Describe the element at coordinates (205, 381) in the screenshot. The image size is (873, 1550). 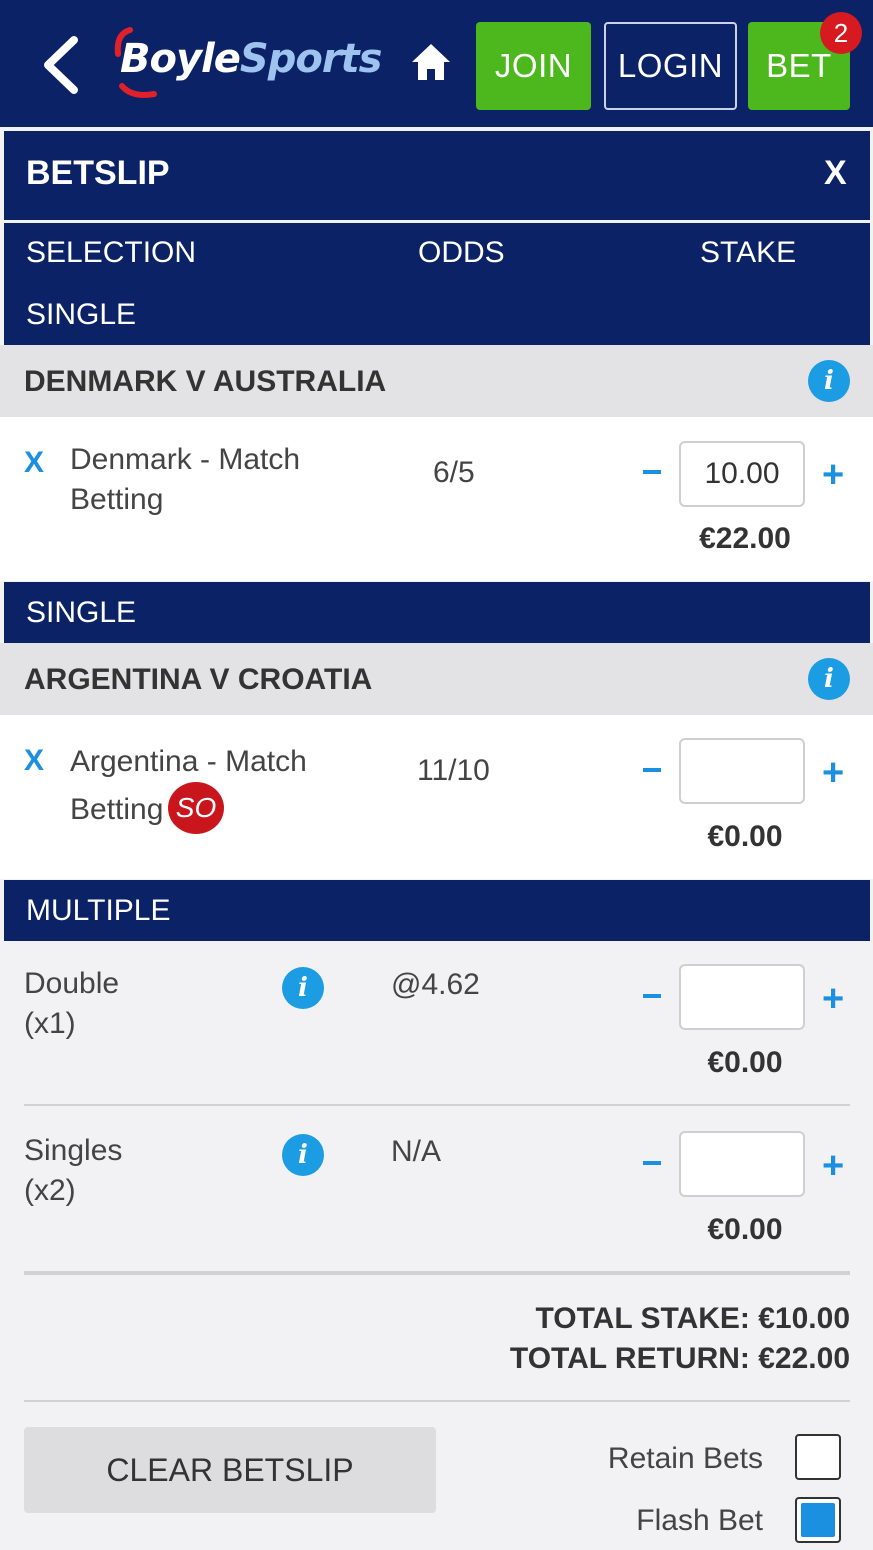
I see `event-title: DENMARK V AUSTRALIA` at that location.